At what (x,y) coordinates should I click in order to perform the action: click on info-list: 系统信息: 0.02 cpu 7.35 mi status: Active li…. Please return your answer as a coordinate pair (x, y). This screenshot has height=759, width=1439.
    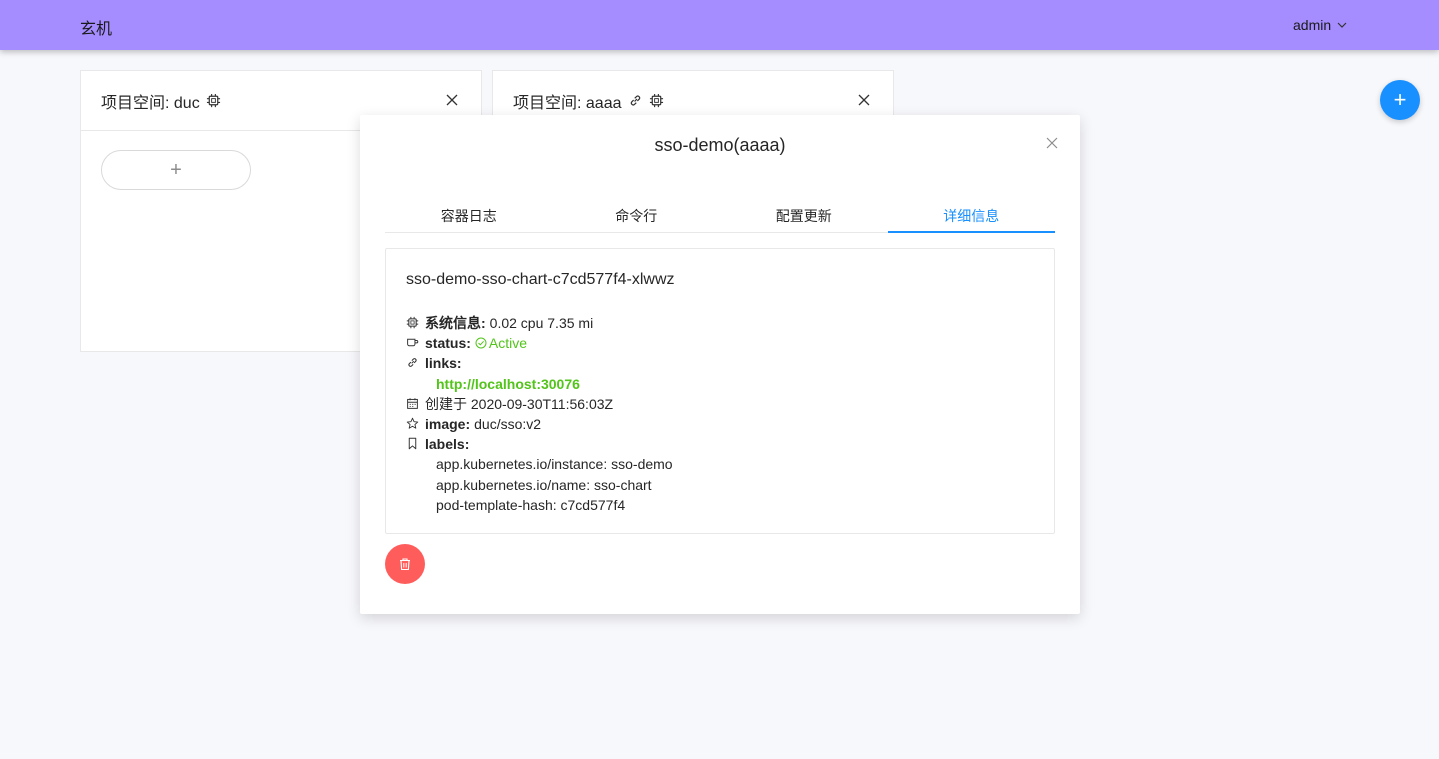
    Looking at the image, I should click on (539, 414).